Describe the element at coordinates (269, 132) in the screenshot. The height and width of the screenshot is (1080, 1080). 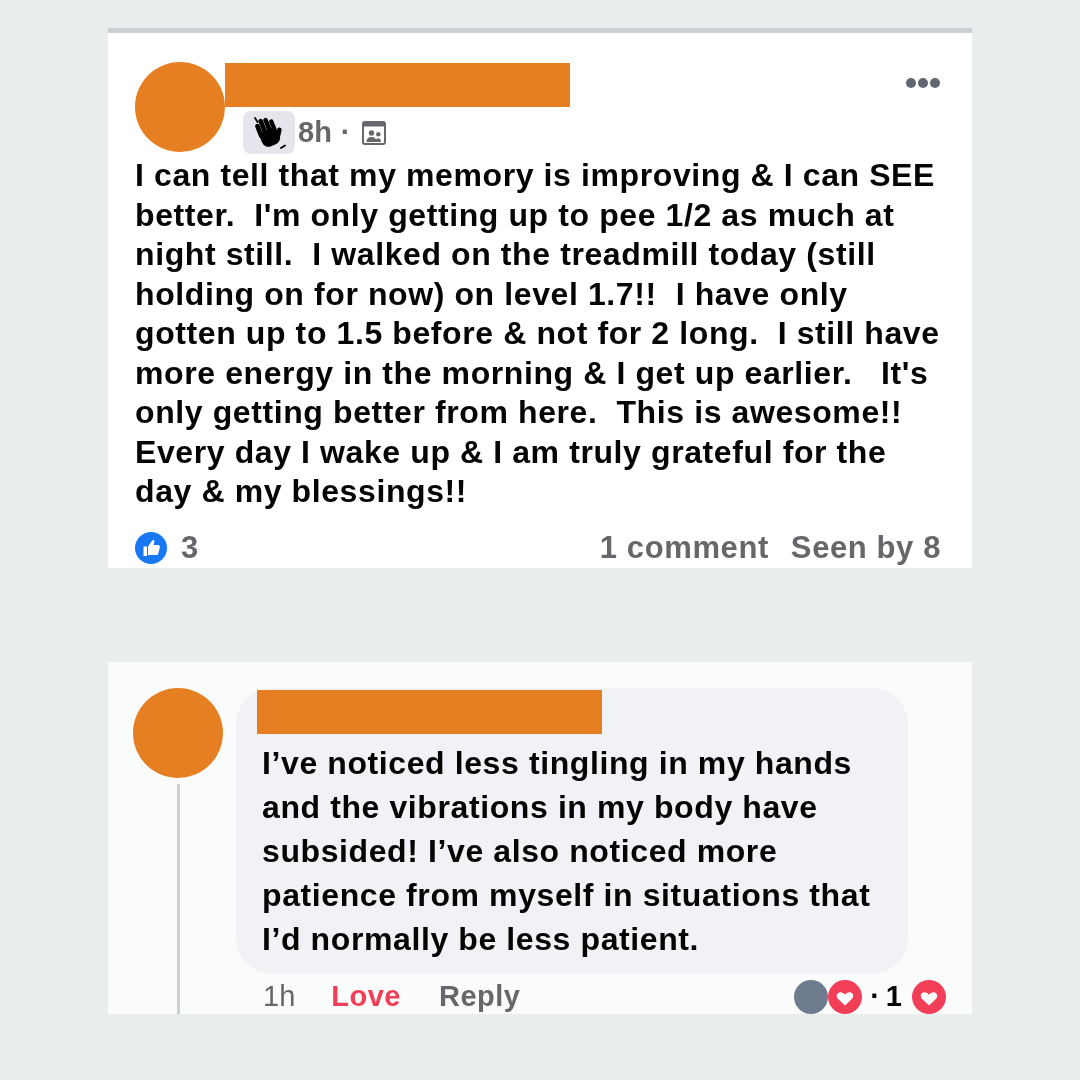
I see `wave-hand-icon` at that location.